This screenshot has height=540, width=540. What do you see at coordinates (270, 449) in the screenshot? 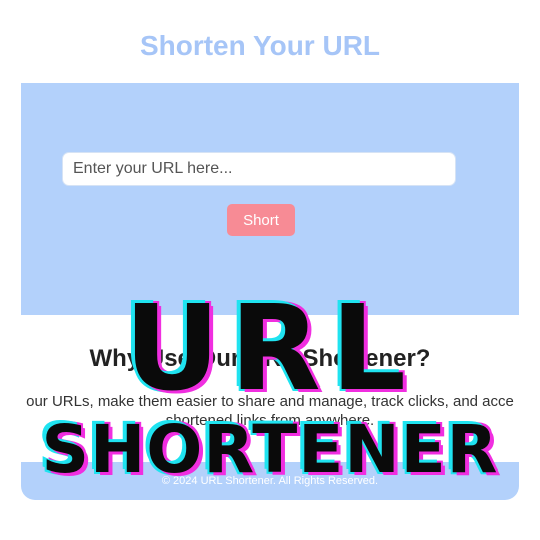
I see `overlay-title-shortener: SHORTENER` at bounding box center [270, 449].